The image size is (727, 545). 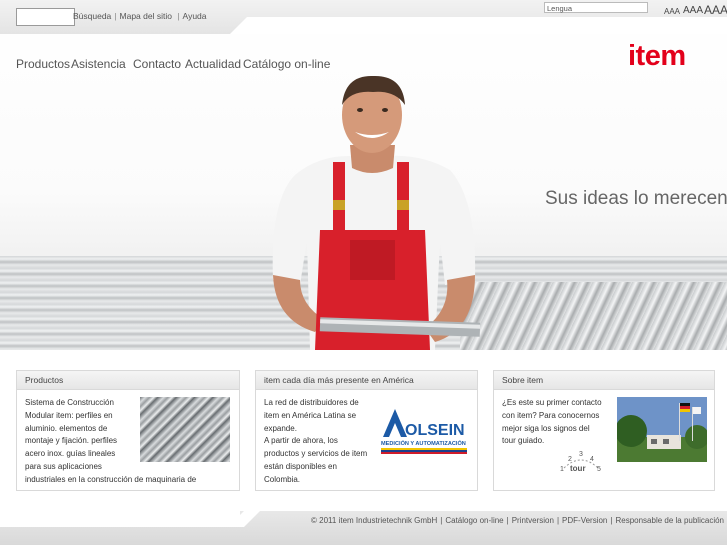 What do you see at coordinates (366, 380) in the screenshot?
I see `america-box-title: item cada día más presente en América` at bounding box center [366, 380].